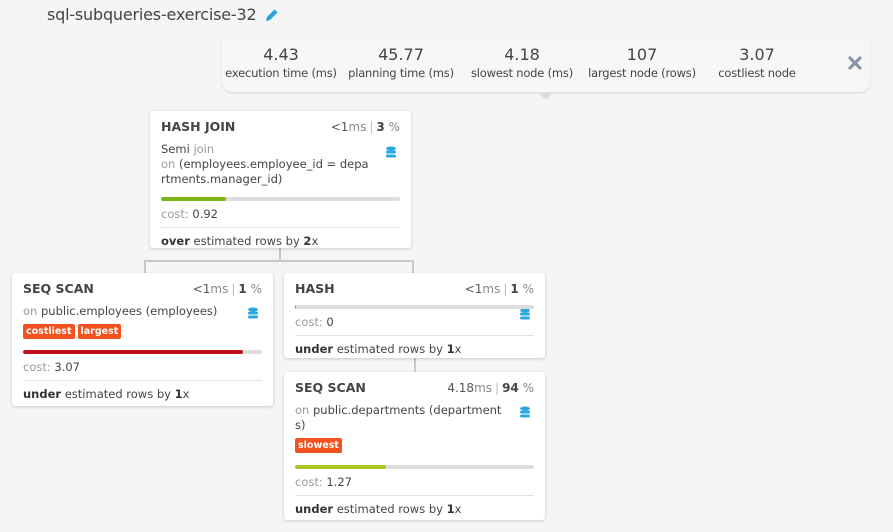 The height and width of the screenshot is (532, 893). I want to click on node-badges: slowest, so click(414, 445).